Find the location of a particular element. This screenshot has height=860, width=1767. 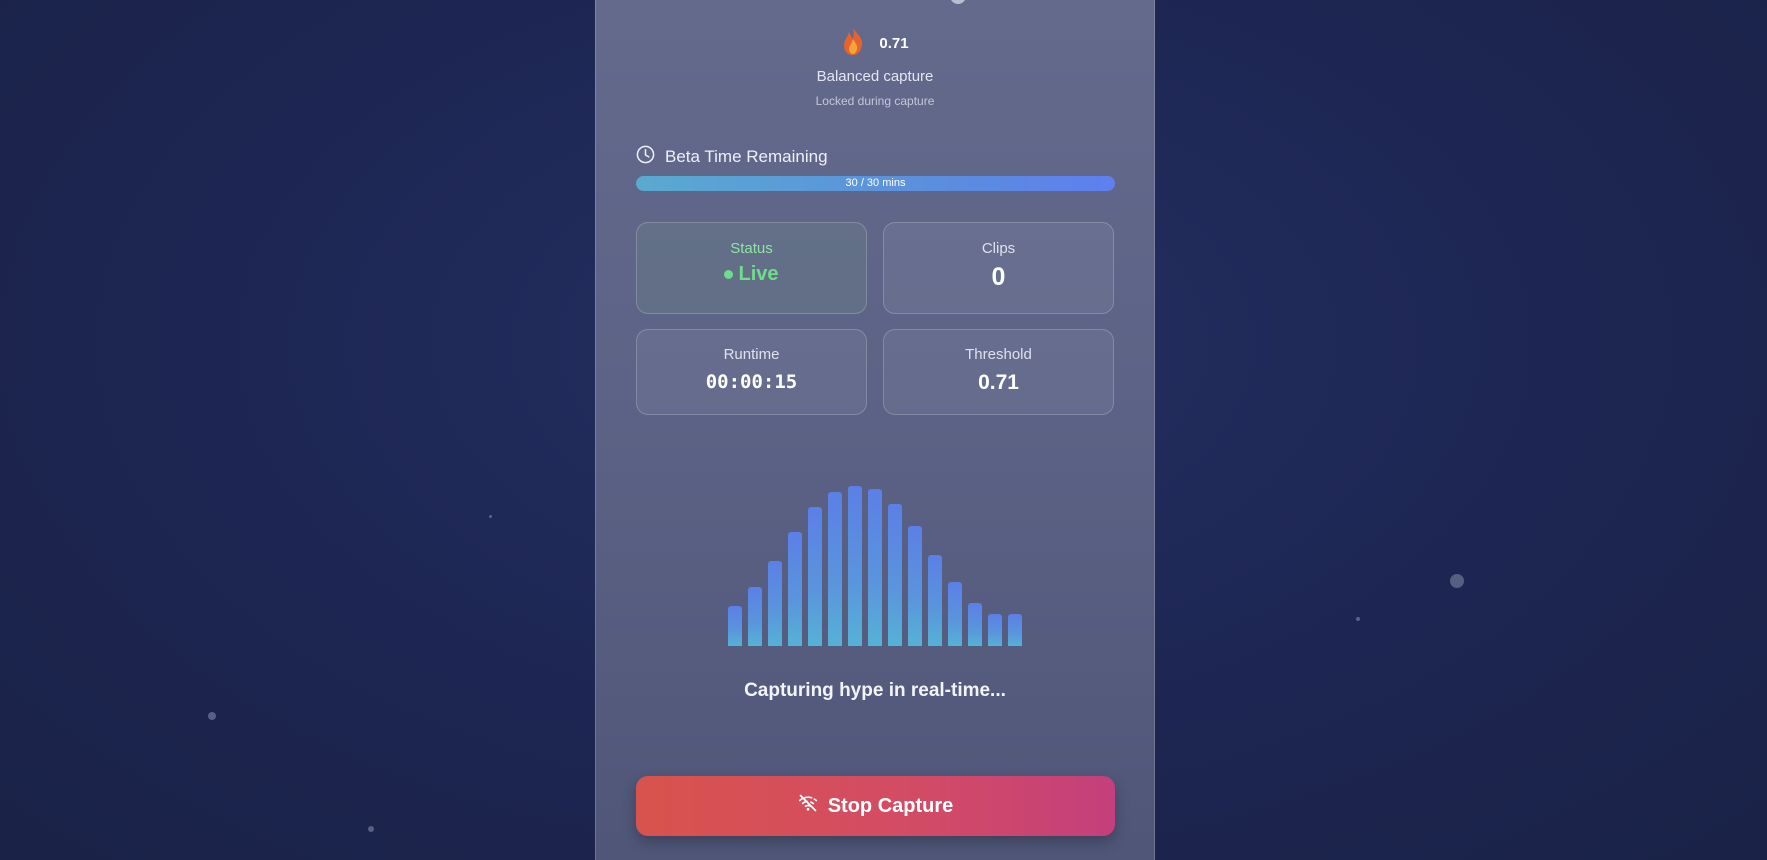

runtime-label: Runtime is located at coordinates (751, 354).